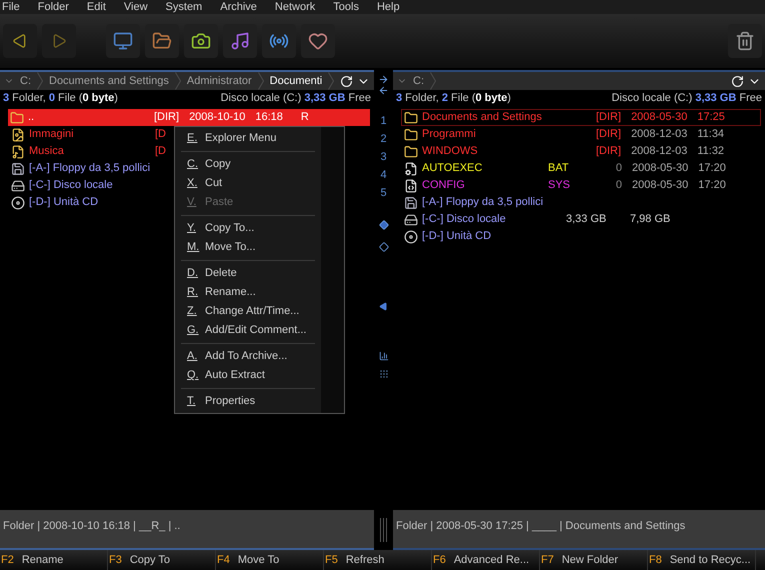  What do you see at coordinates (217, 118) in the screenshot?
I see `date-text: 2008-10-10` at bounding box center [217, 118].